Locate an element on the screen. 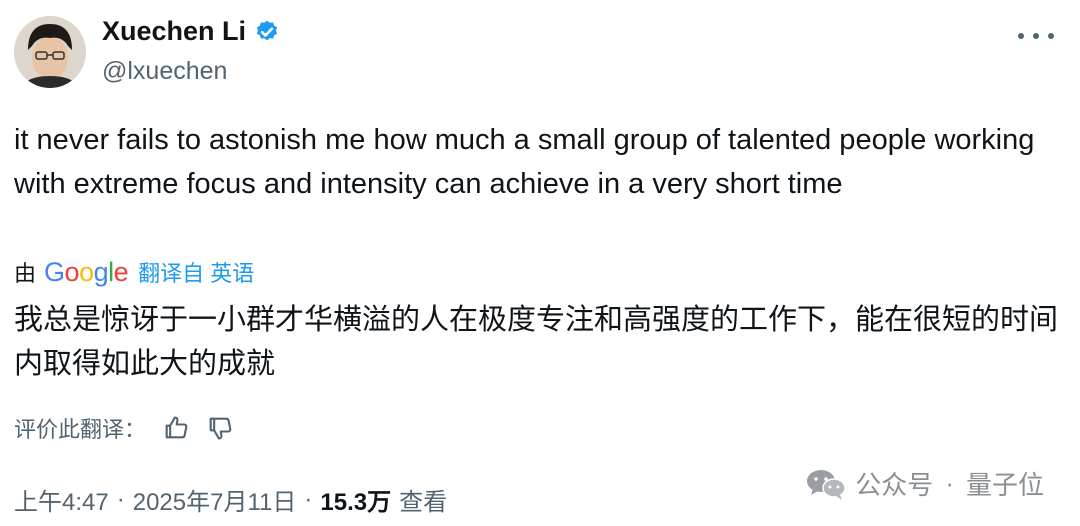 Image resolution: width=1080 pixels, height=526 pixels. avatar-image is located at coordinates (50, 52).